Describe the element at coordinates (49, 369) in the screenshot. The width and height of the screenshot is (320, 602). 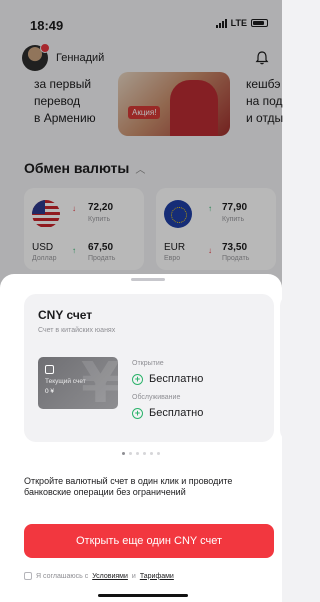
I see `card-chip-icon` at that location.